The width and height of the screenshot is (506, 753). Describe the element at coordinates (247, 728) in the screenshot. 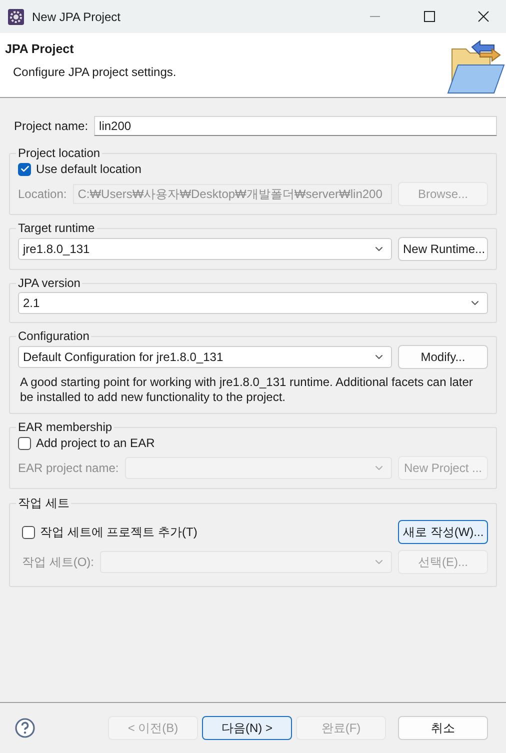

I see `wizard-button: 다음(N) >` at that location.